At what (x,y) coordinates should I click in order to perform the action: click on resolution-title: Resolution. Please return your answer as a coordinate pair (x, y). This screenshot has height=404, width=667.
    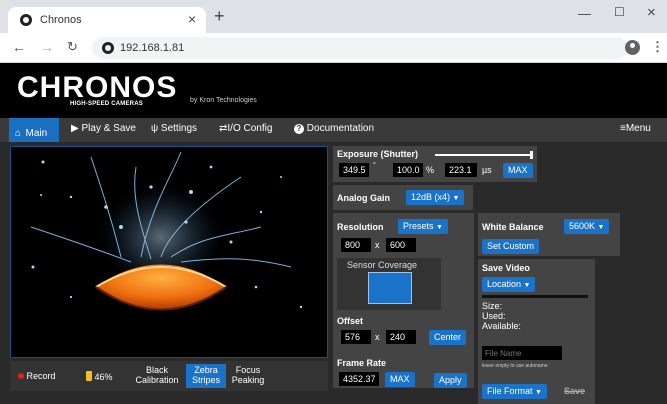
    Looking at the image, I should click on (360, 227).